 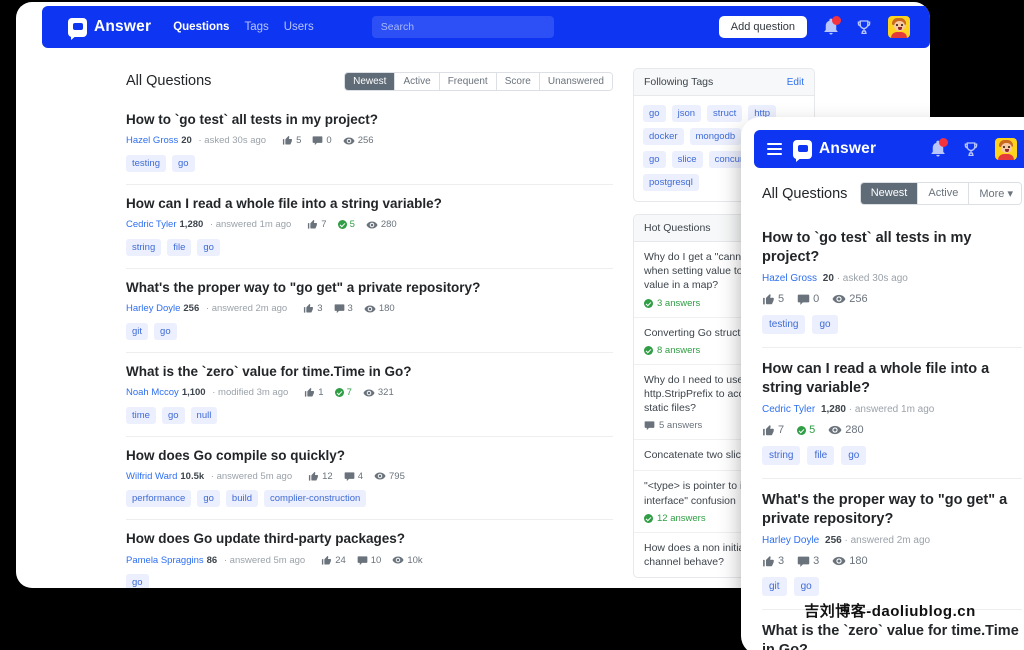 What do you see at coordinates (788, 409) in the screenshot?
I see `mobile-question-author: Cedric Tyler` at bounding box center [788, 409].